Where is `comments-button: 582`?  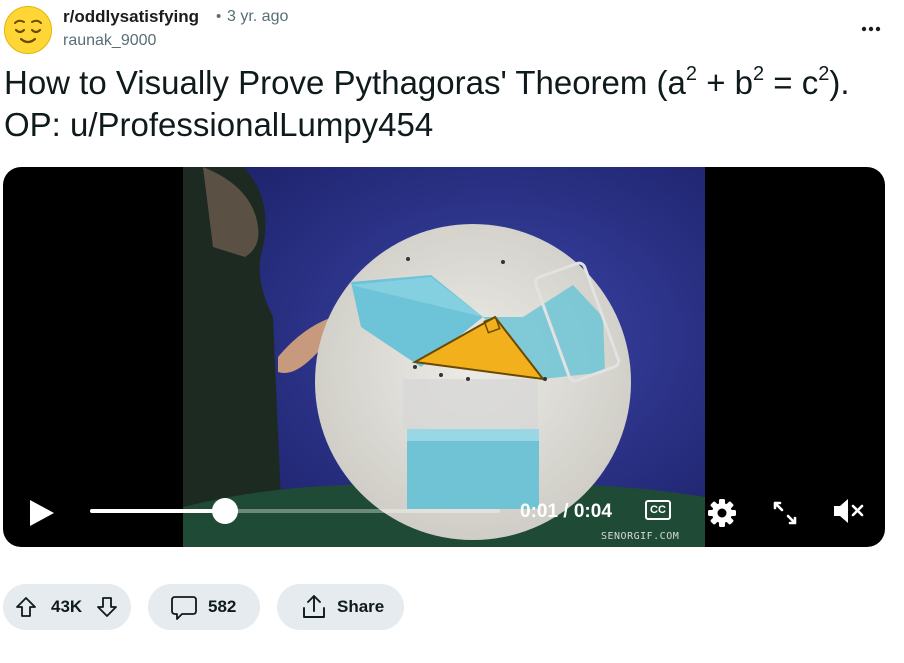
comments-button: 582 is located at coordinates (204, 607).